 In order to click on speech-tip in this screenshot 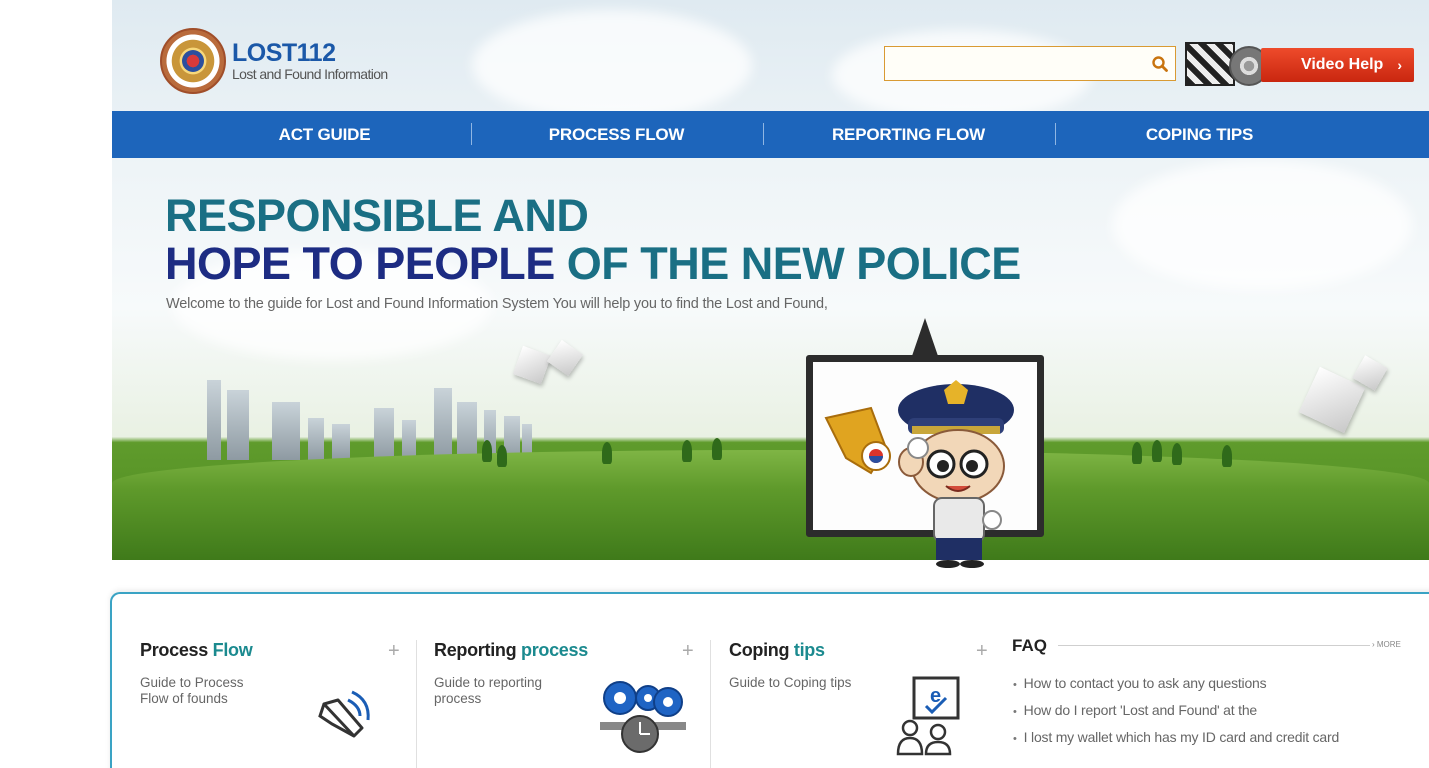, I will do `click(925, 337)`.